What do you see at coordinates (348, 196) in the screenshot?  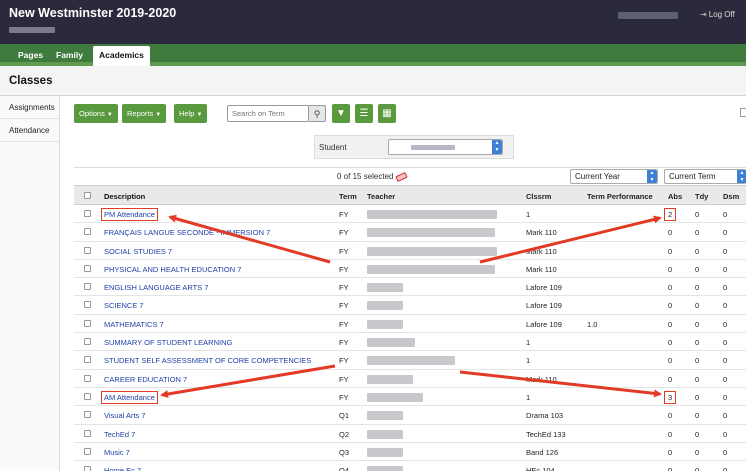 I see `col-term: Term` at bounding box center [348, 196].